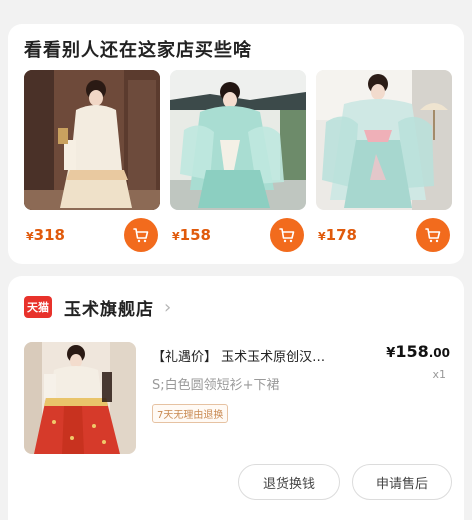 This screenshot has width=472, height=520. What do you see at coordinates (80, 398) in the screenshot?
I see `order-product-image` at bounding box center [80, 398].